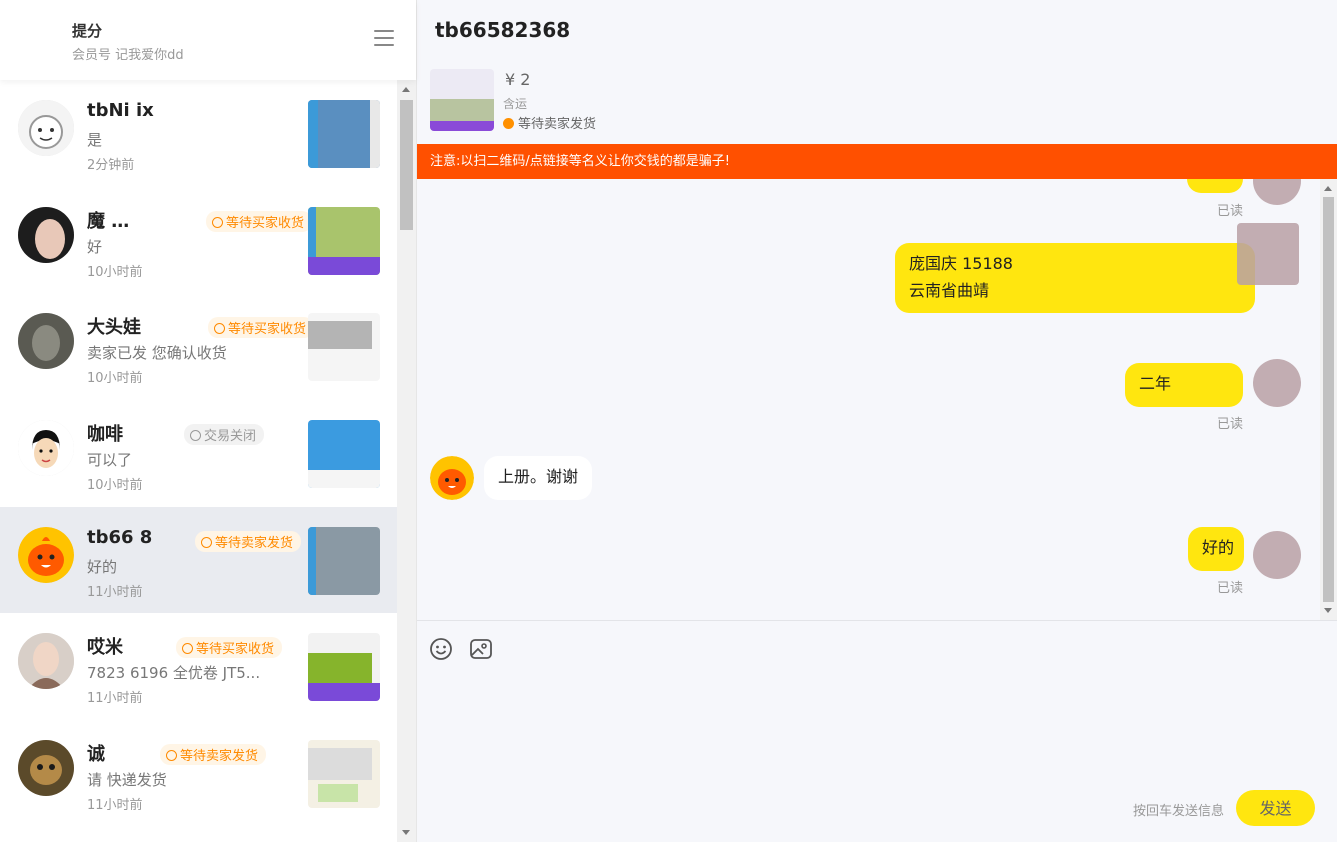  Describe the element at coordinates (481, 649) in the screenshot. I see `image-icon` at that location.